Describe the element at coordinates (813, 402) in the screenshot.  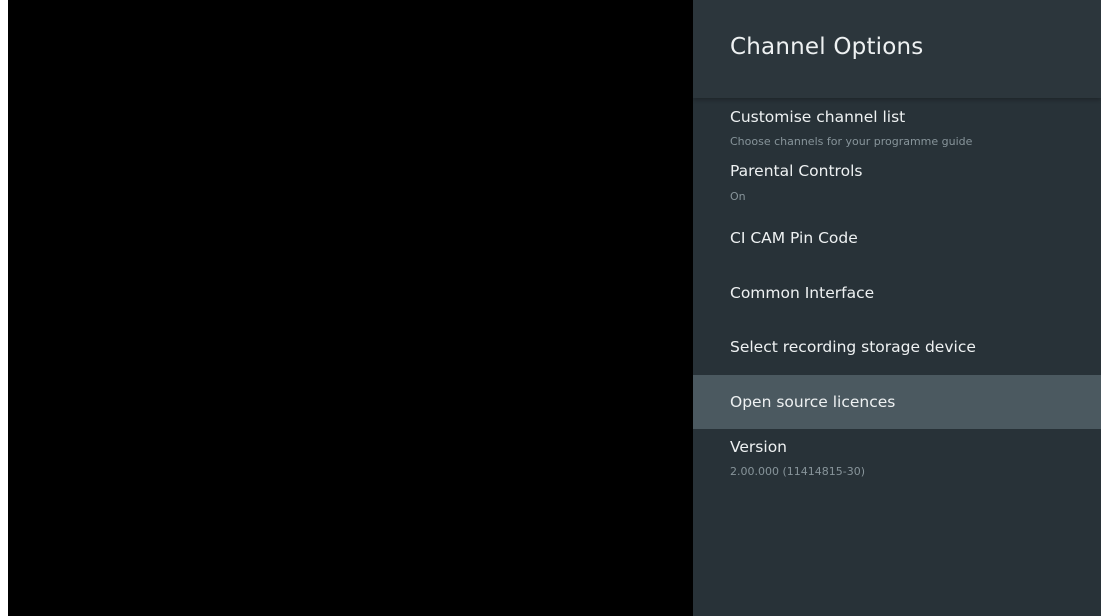
I see `menu-item-label: Open source licences` at that location.